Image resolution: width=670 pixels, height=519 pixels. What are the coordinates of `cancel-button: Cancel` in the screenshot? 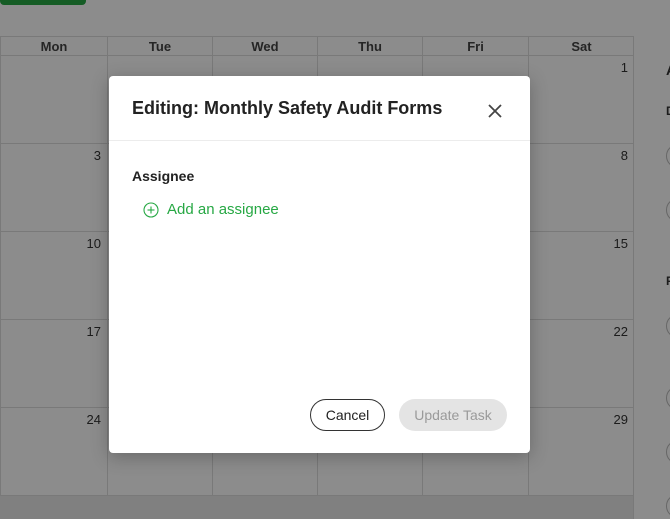 It's located at (347, 415).